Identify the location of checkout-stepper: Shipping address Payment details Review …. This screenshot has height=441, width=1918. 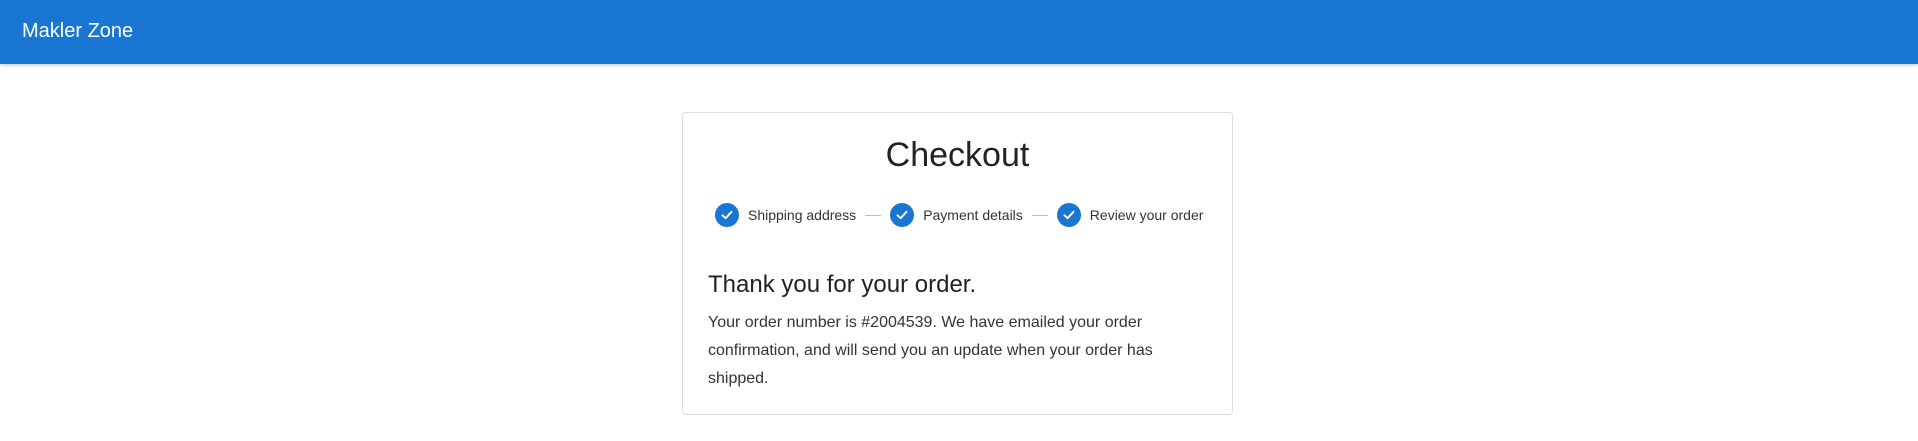
(959, 215).